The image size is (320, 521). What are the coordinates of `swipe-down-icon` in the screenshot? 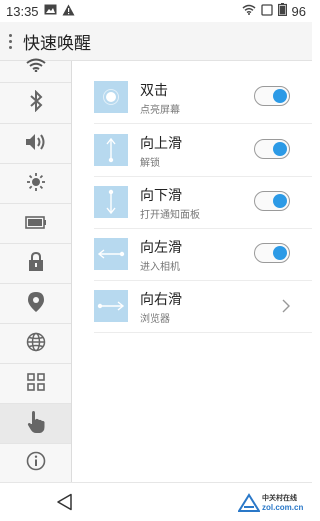 It's located at (111, 202).